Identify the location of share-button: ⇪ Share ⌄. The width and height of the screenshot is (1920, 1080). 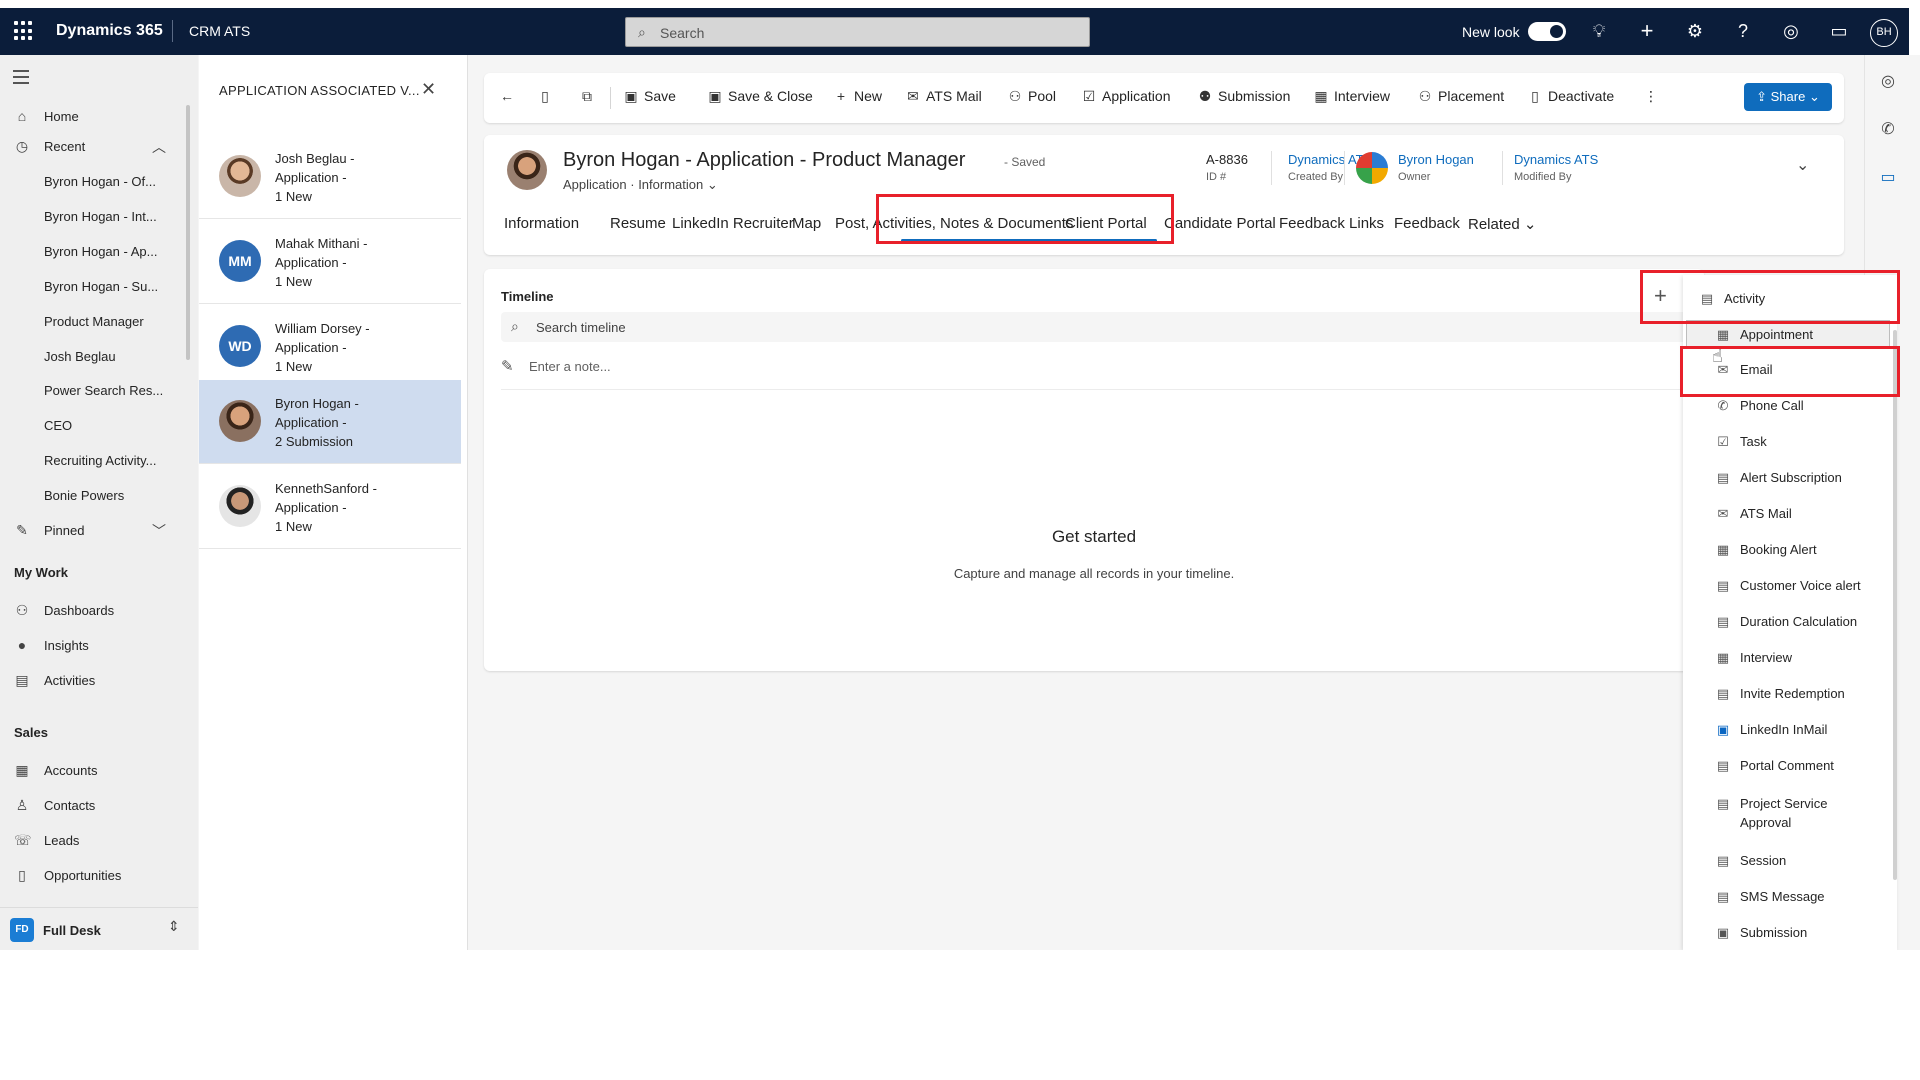
(1788, 97).